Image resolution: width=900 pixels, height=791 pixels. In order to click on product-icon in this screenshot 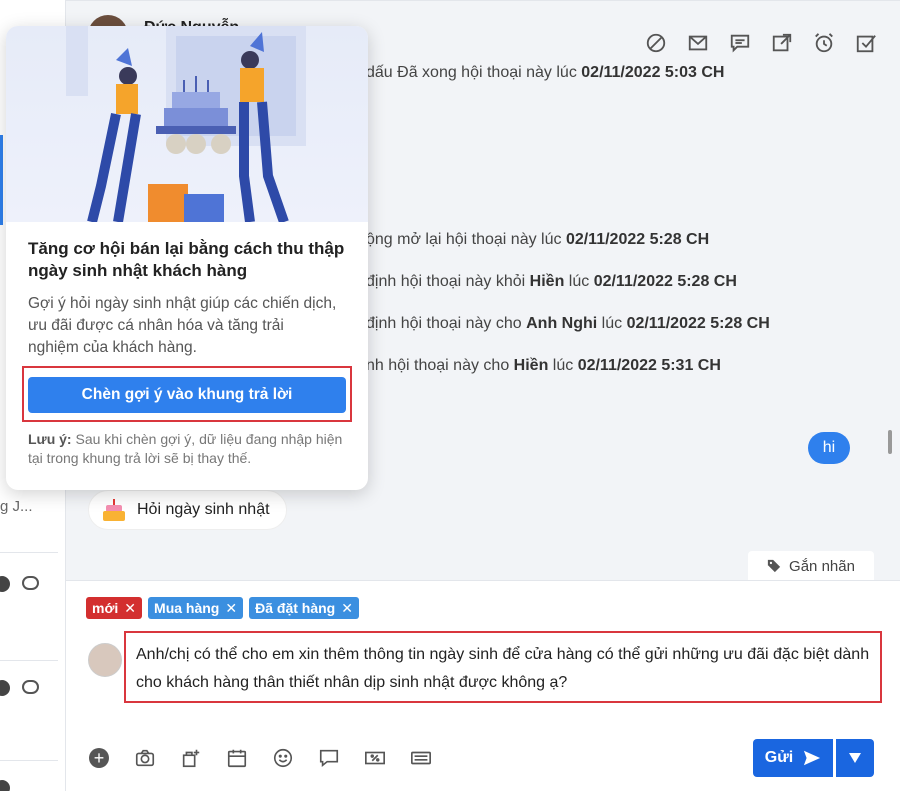, I will do `click(191, 758)`.